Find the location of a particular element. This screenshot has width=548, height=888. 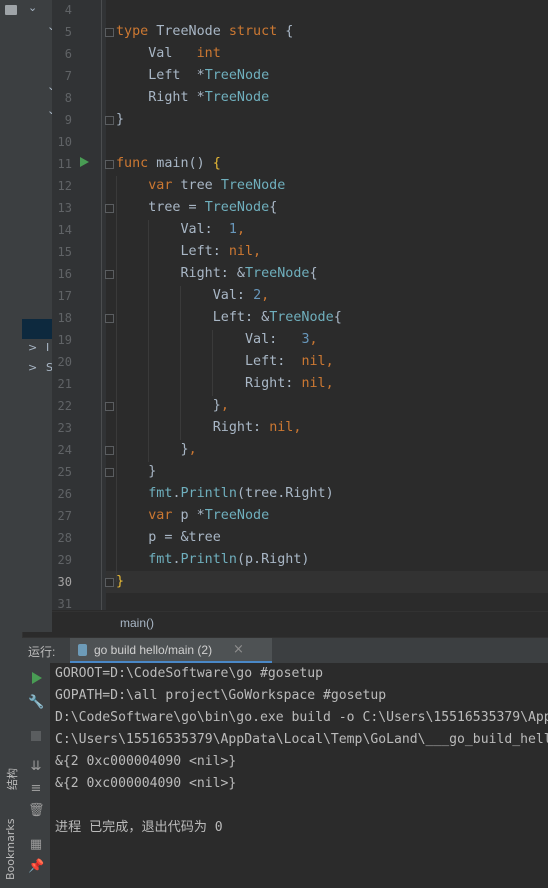

line-number: 5 is located at coordinates (68, 32).